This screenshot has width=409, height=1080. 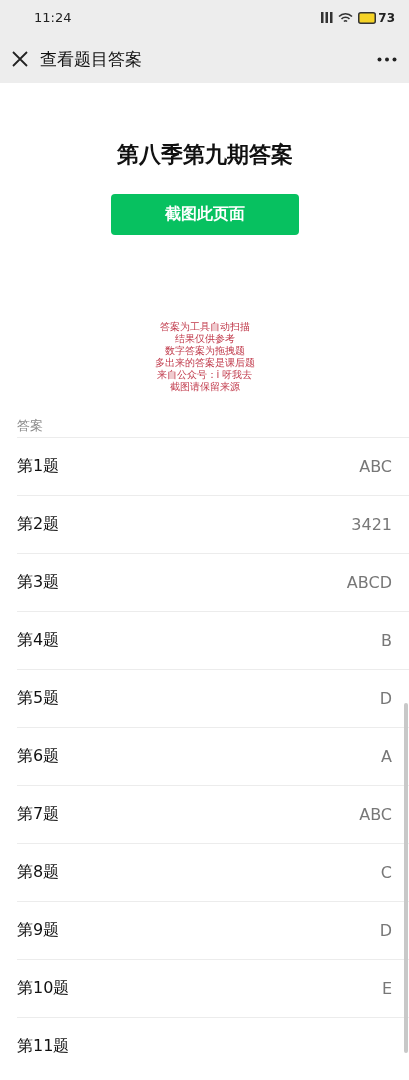 What do you see at coordinates (386, 17) in the screenshot?
I see `battery-level: 73` at bounding box center [386, 17].